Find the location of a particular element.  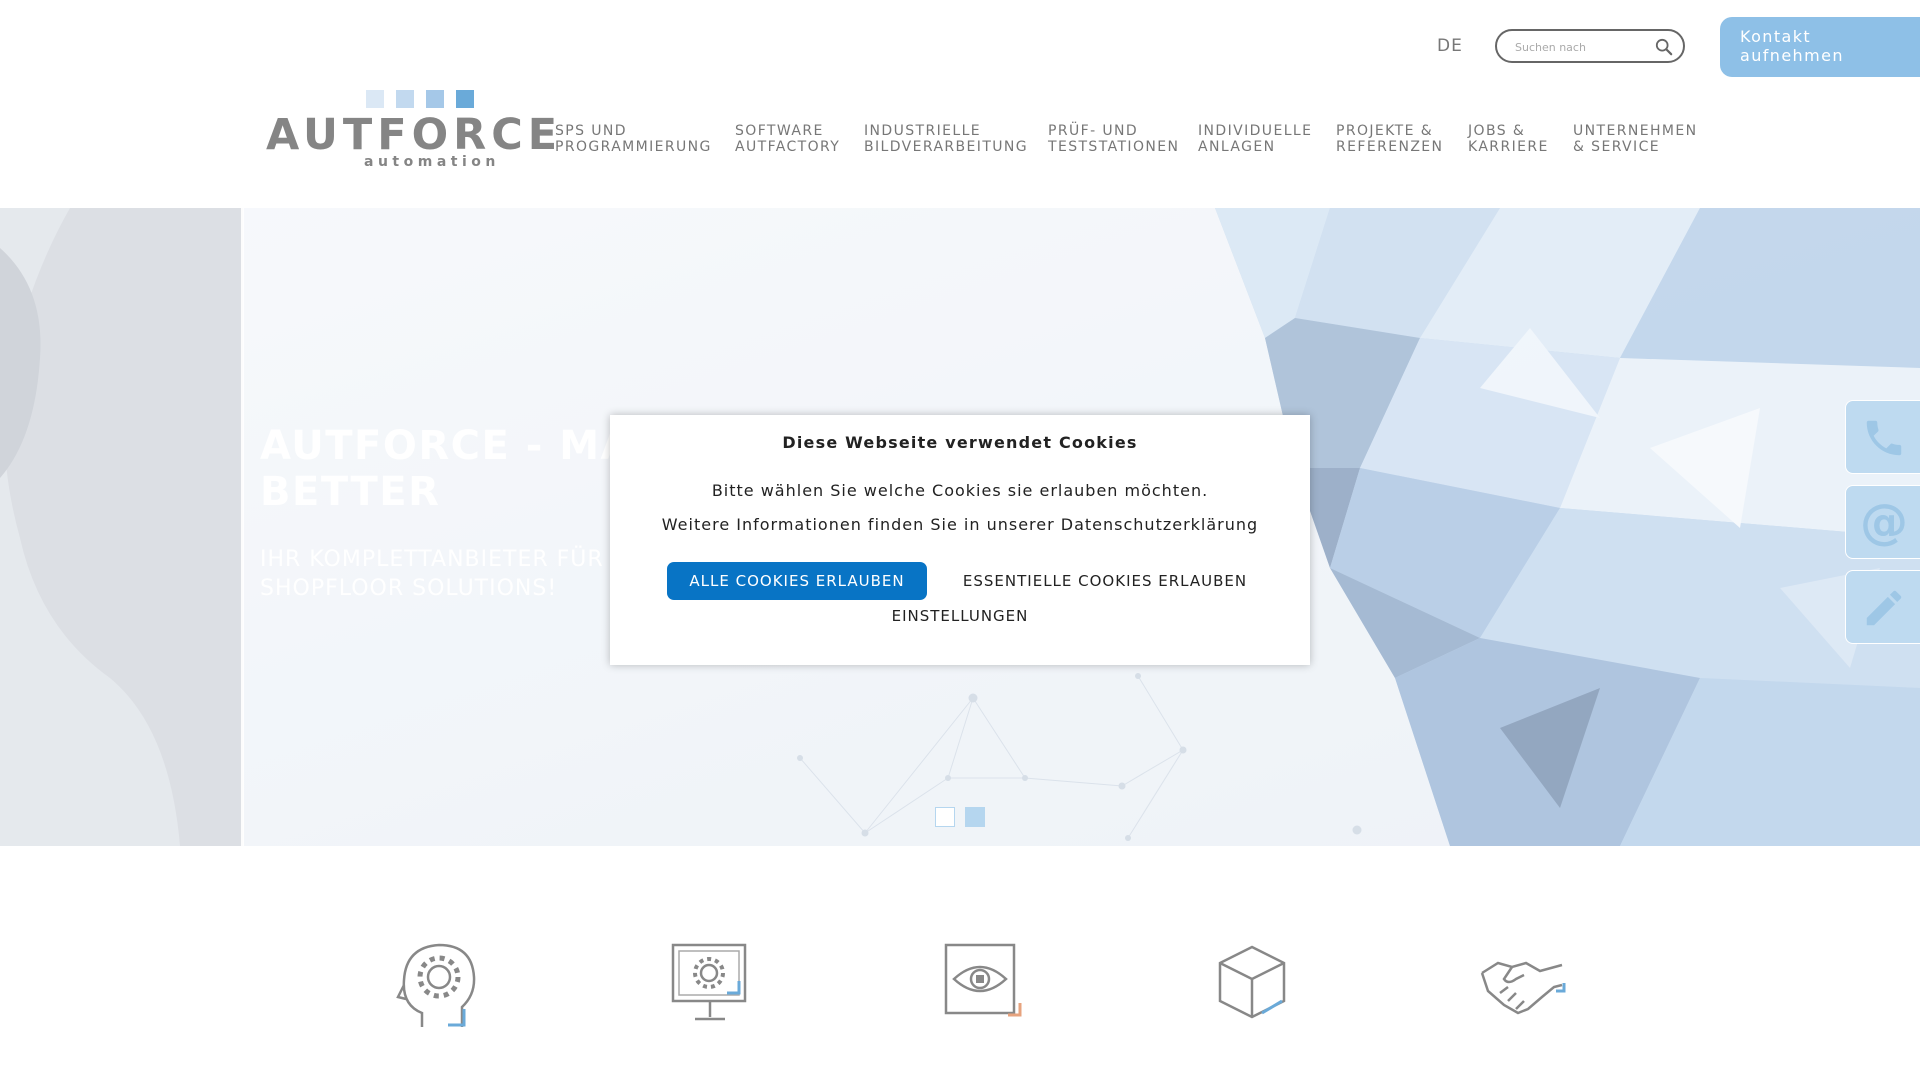

logo: AUTFORCE automation is located at coordinates (411, 130).